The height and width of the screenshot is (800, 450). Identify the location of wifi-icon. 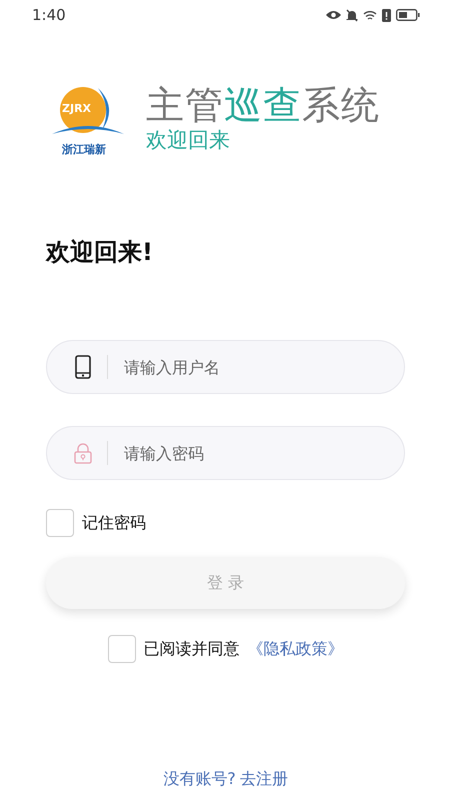
(370, 15).